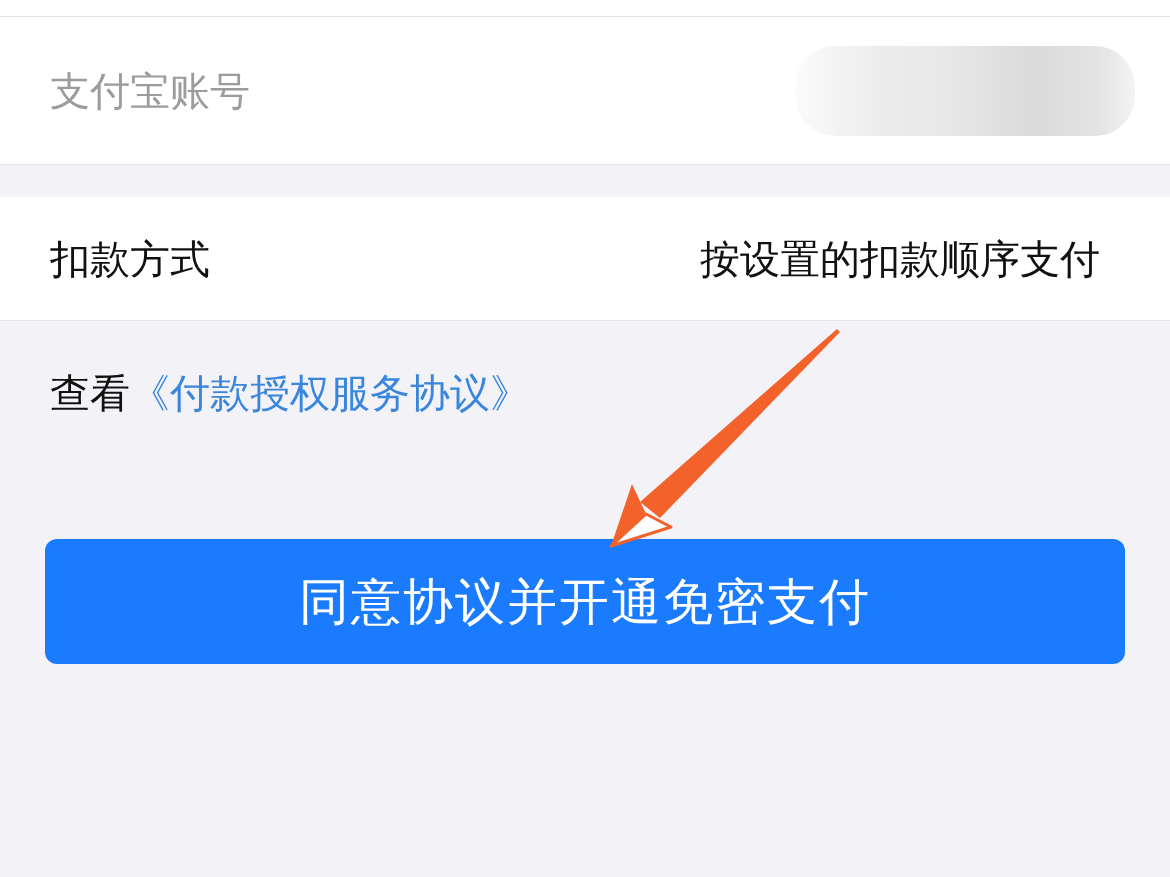 The width and height of the screenshot is (1170, 877). Describe the element at coordinates (585, 601) in the screenshot. I see `confirm-button: 同意协议并开通免密支付` at that location.